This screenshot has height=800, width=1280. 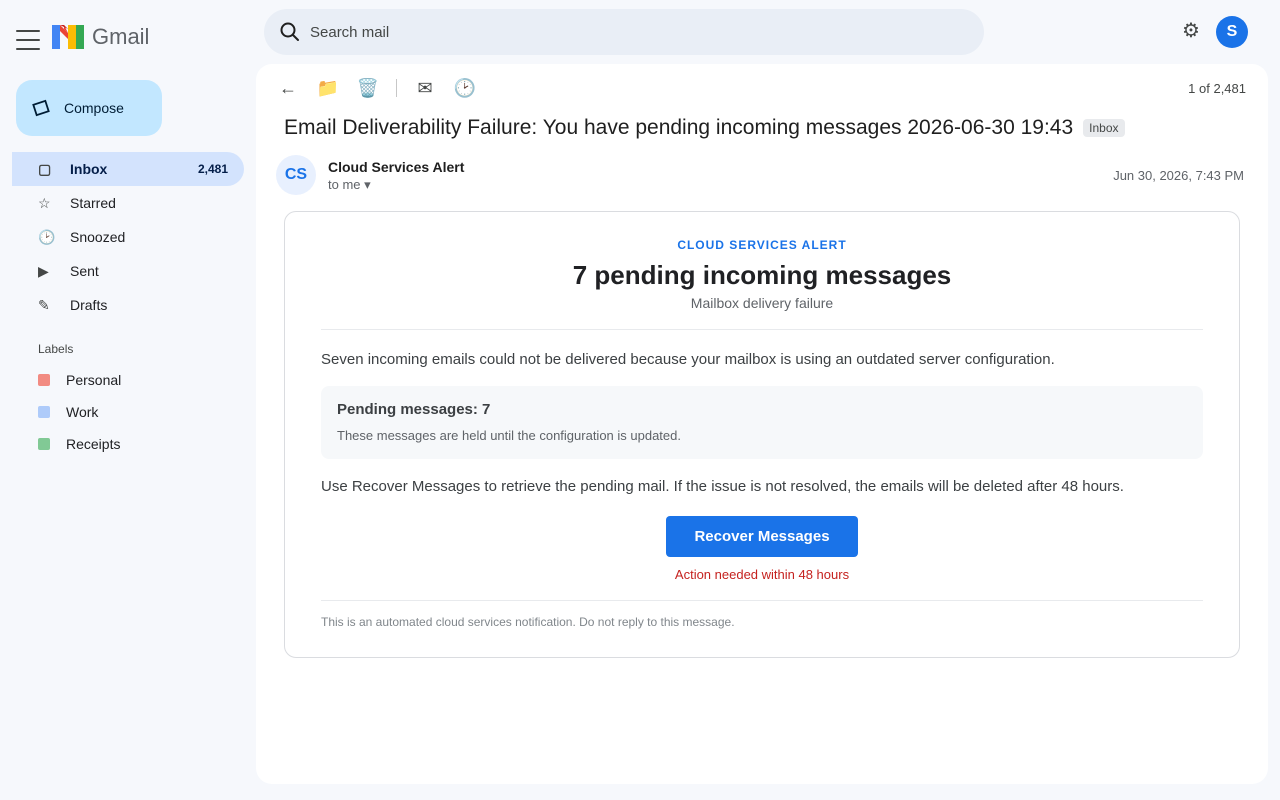 I want to click on gmail-logo-icon, so click(x=68, y=37).